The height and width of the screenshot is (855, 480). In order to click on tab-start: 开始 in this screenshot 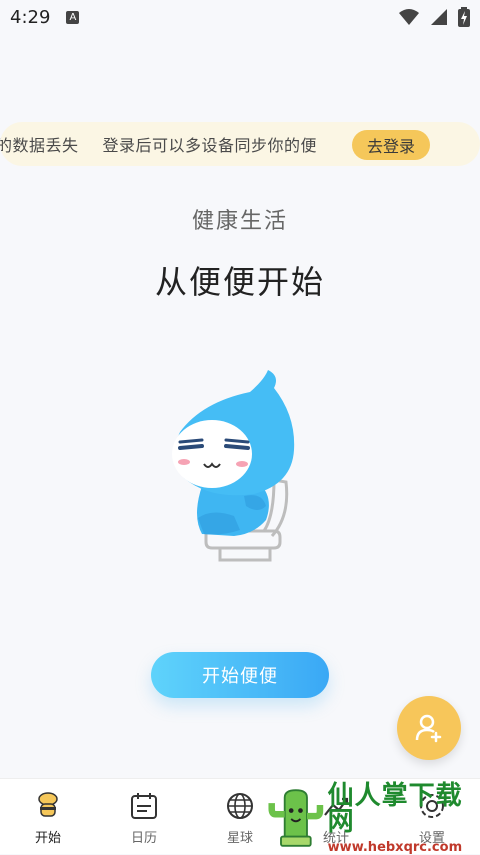, I will do `click(48, 816)`.